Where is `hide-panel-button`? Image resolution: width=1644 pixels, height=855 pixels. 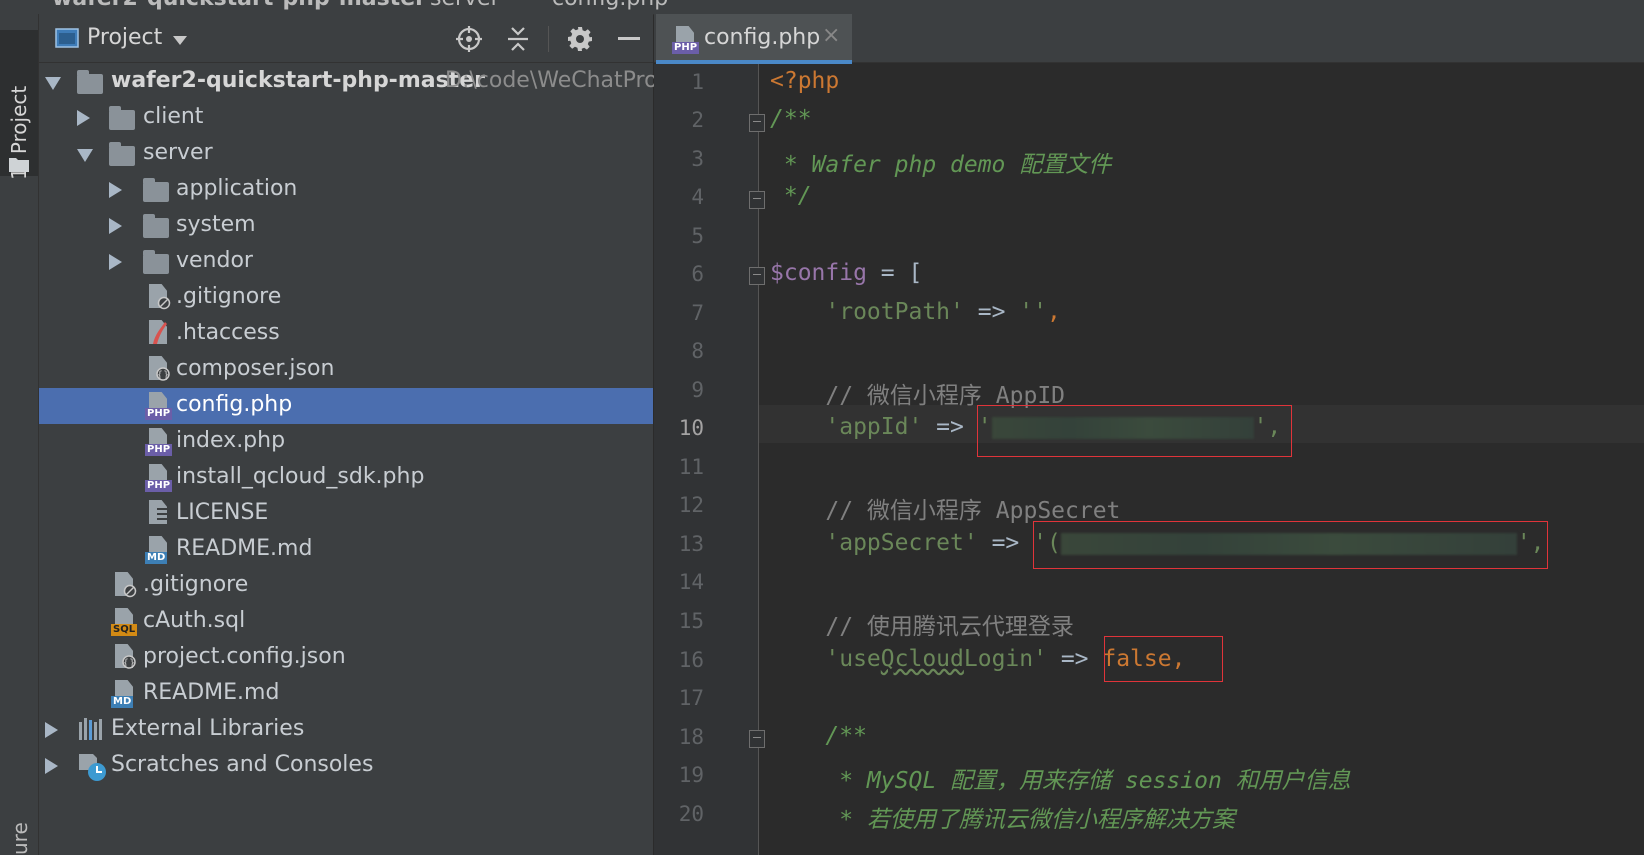 hide-panel-button is located at coordinates (629, 39).